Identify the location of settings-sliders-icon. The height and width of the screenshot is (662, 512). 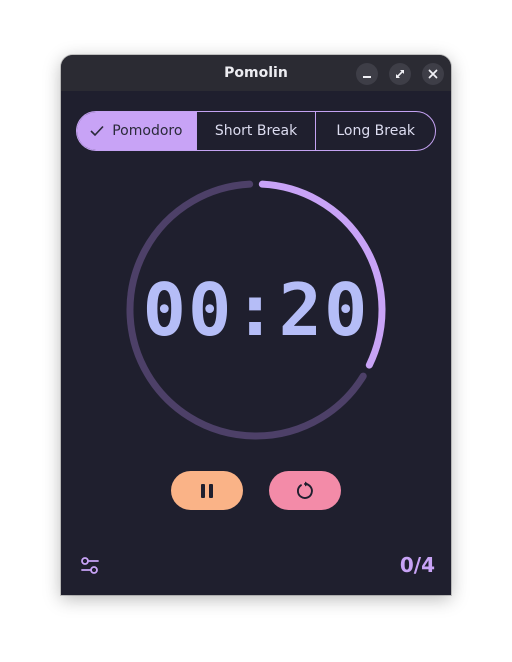
(90, 565).